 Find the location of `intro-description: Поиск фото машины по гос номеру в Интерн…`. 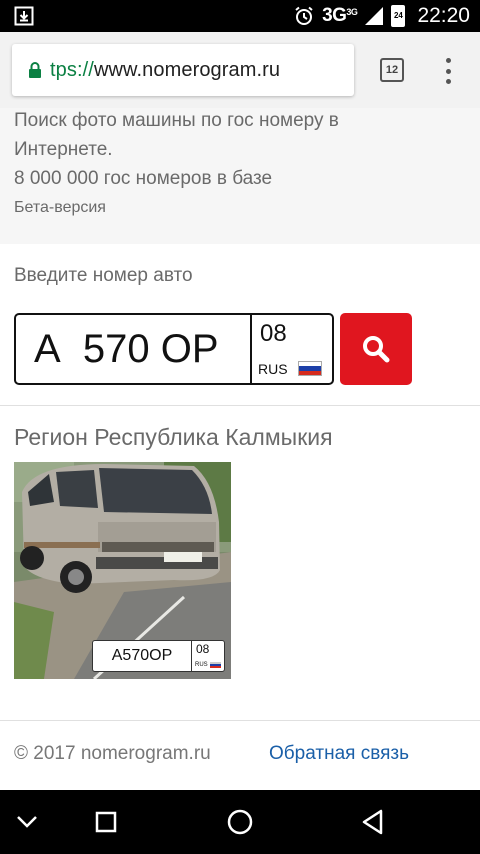

intro-description: Поиск фото машины по гос номеру в Интерн… is located at coordinates (176, 135).